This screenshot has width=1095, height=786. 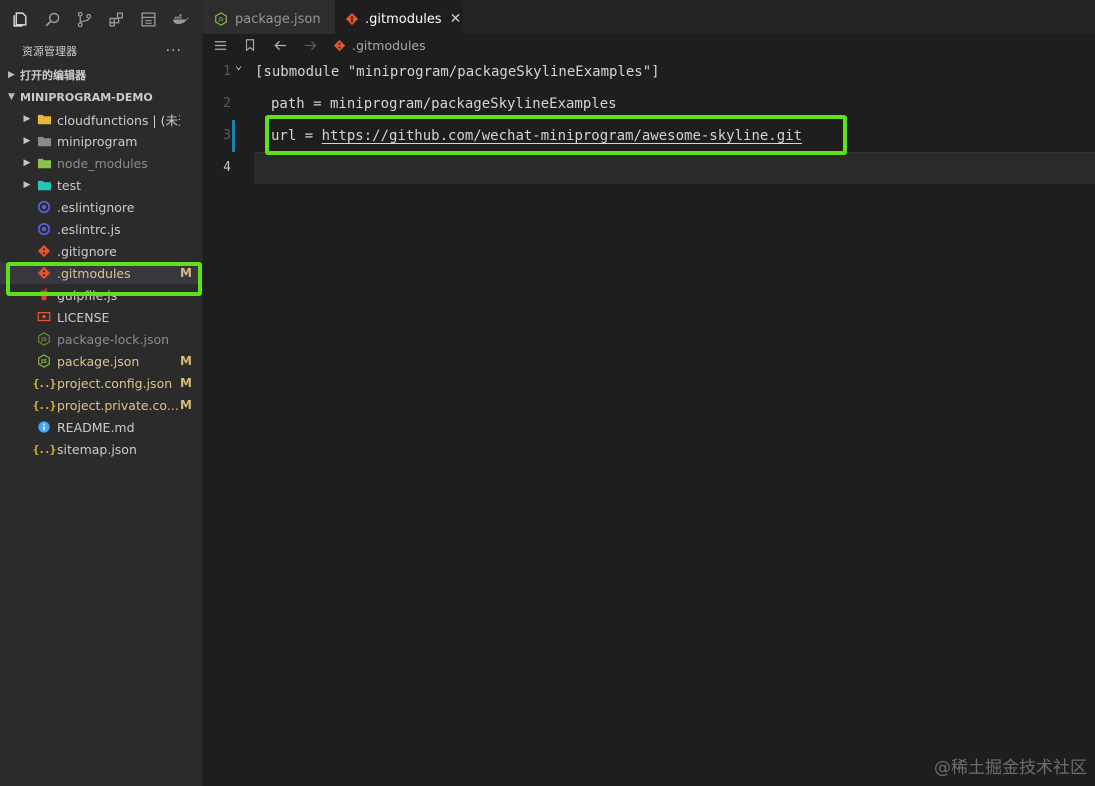 I want to click on close-icon: ✕, so click(x=456, y=19).